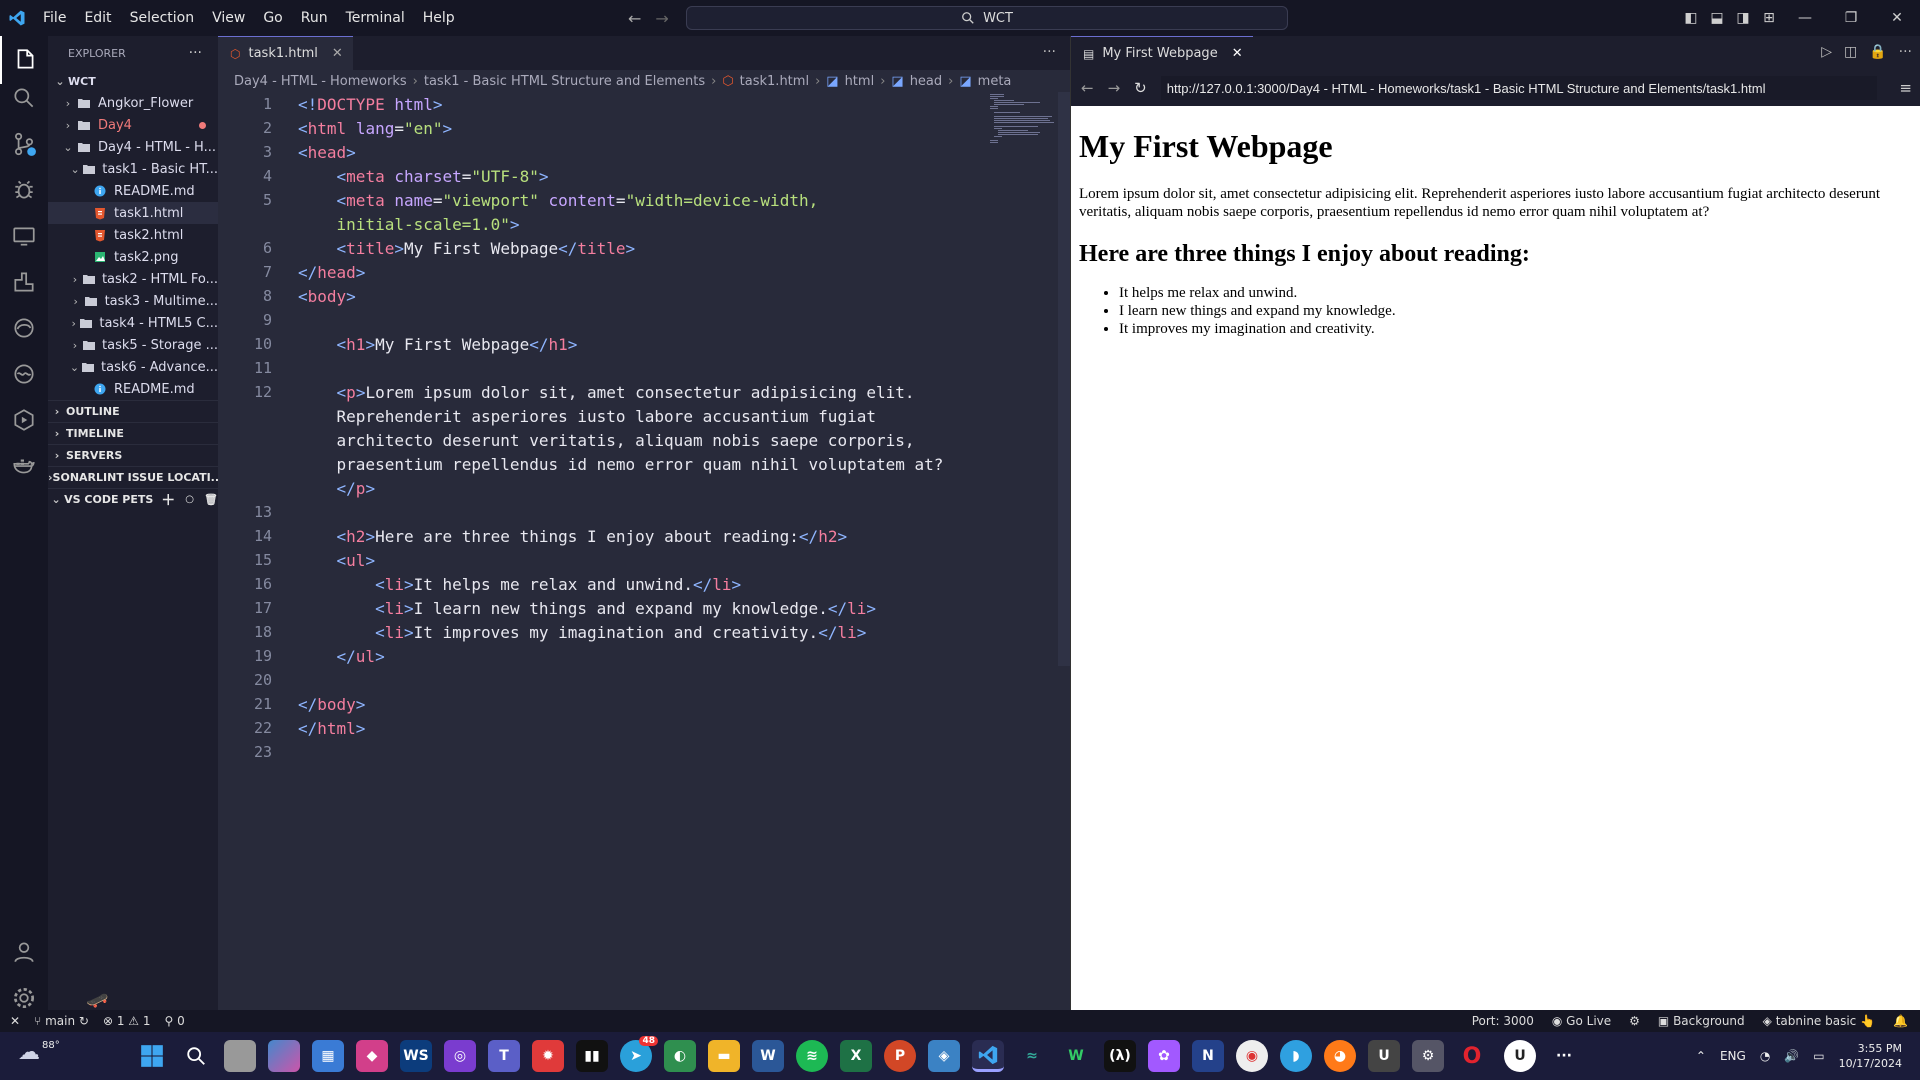 The height and width of the screenshot is (1080, 1920). Describe the element at coordinates (1733, 1056) in the screenshot. I see `input-language: ENG` at that location.